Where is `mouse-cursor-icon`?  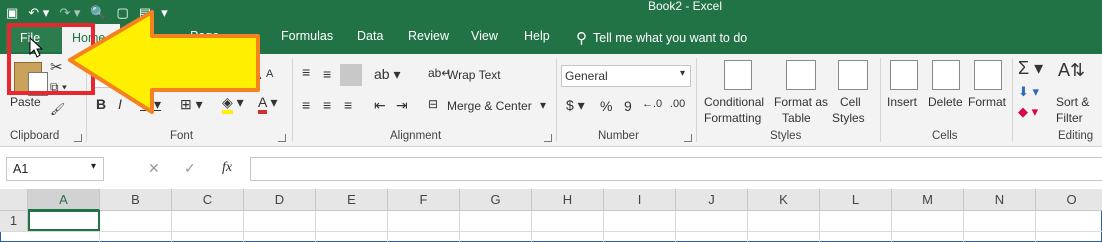 mouse-cursor-icon is located at coordinates (36, 47).